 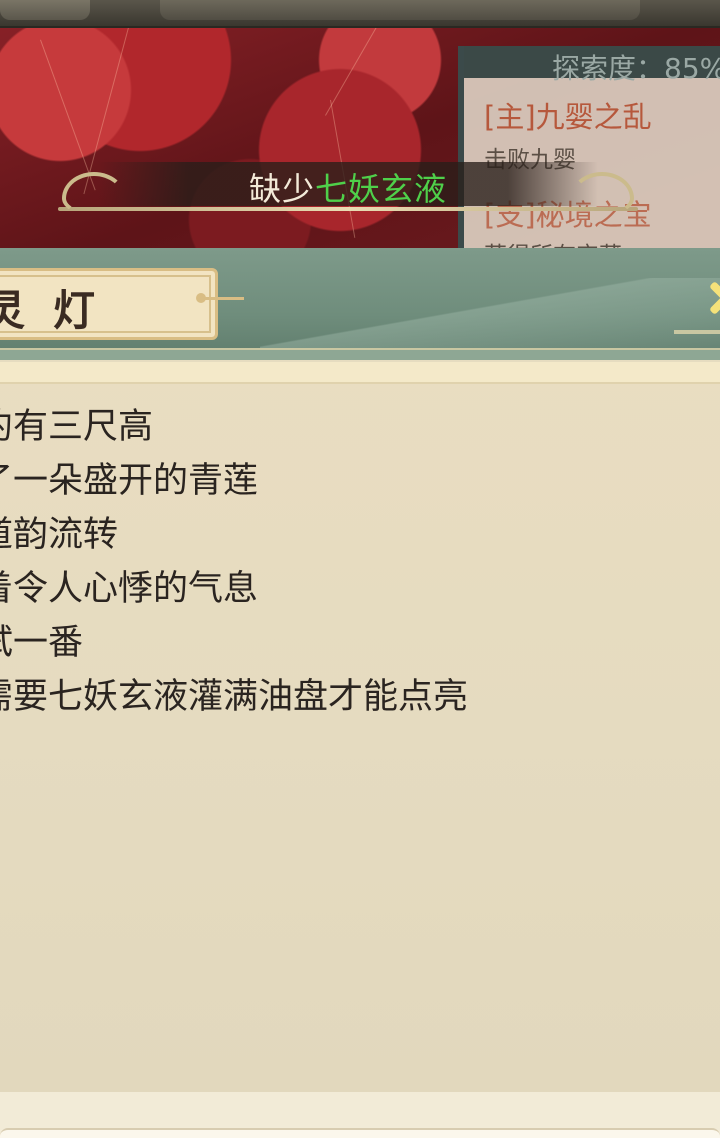 I want to click on dialog-title-plaque: 灵灯, so click(x=109, y=304).